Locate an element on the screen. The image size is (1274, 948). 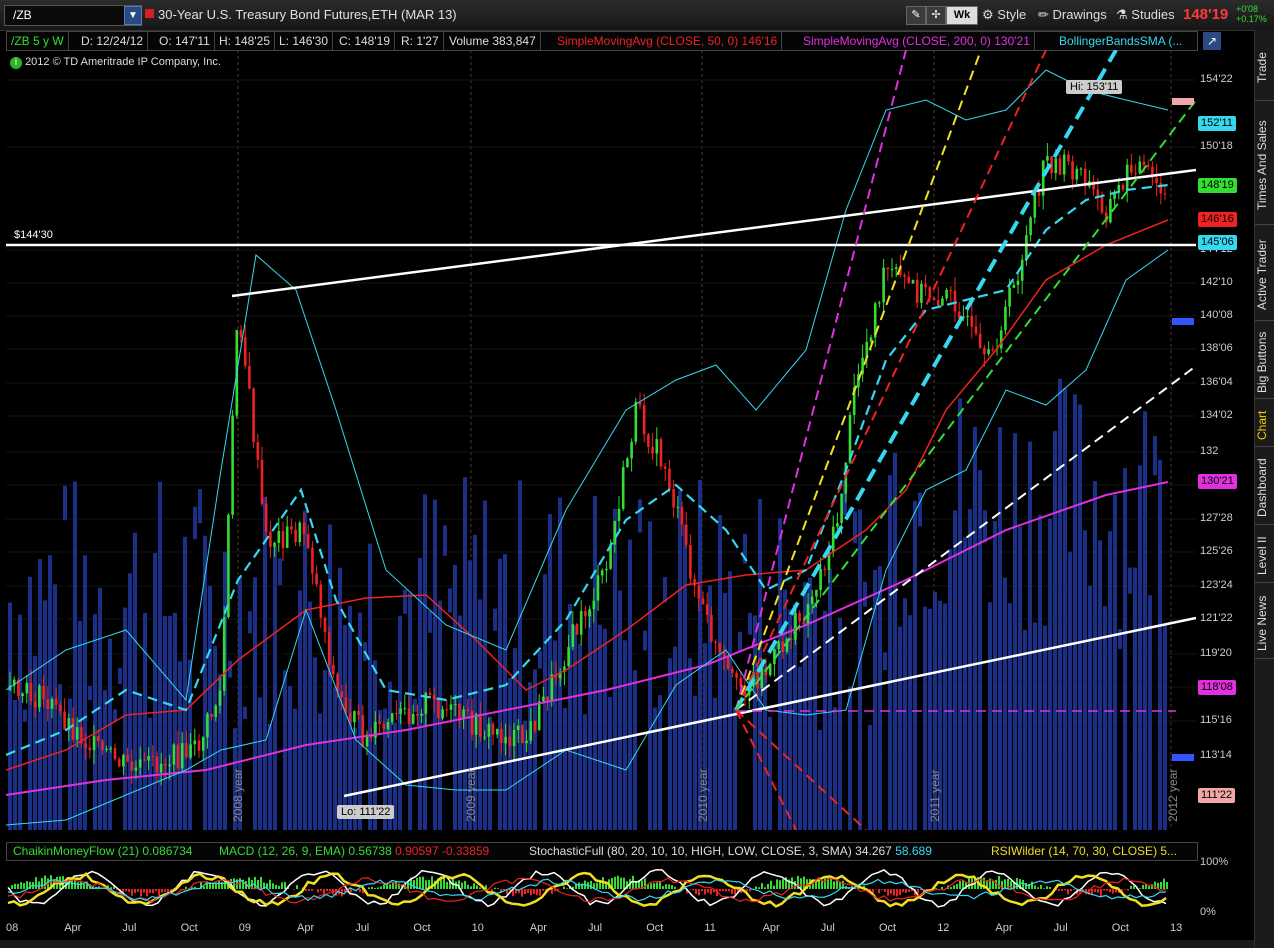
price-tick: 154'22 is located at coordinates (1216, 79).